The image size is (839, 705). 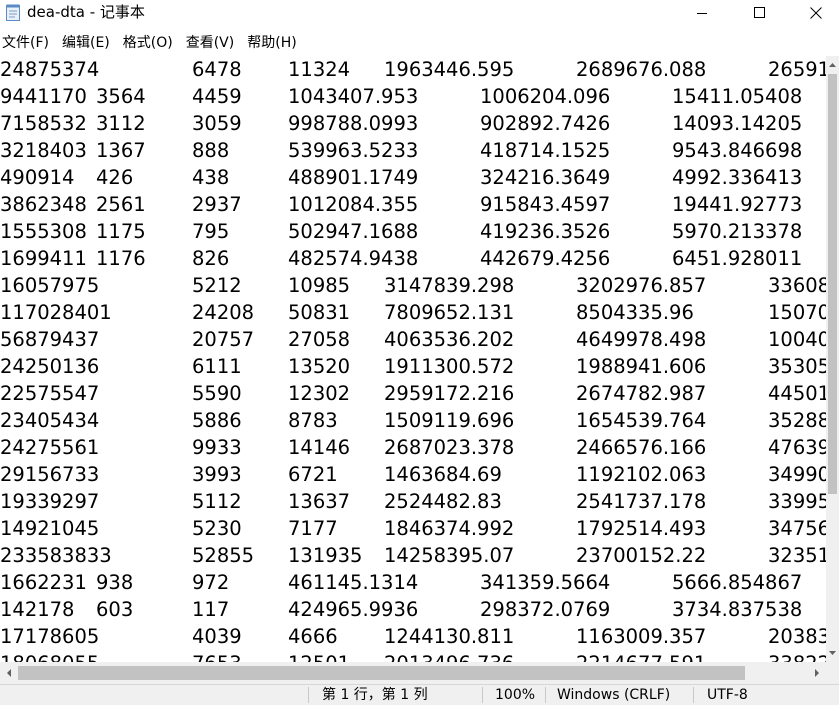 What do you see at coordinates (50, 420) in the screenshot?
I see `text-cell: 23405434` at bounding box center [50, 420].